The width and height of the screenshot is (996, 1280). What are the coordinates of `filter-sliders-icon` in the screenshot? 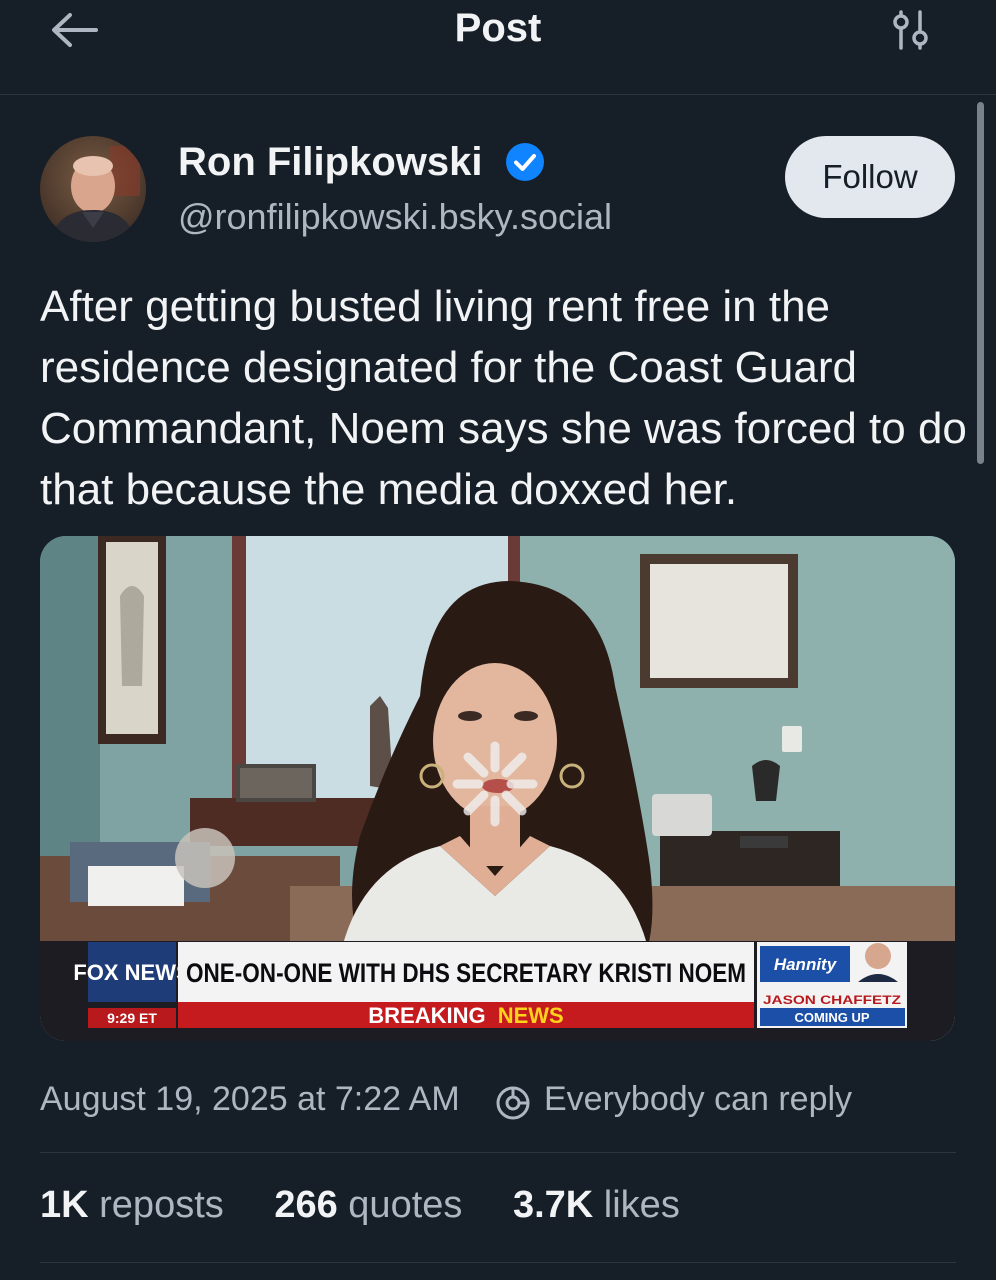 It's located at (910, 30).